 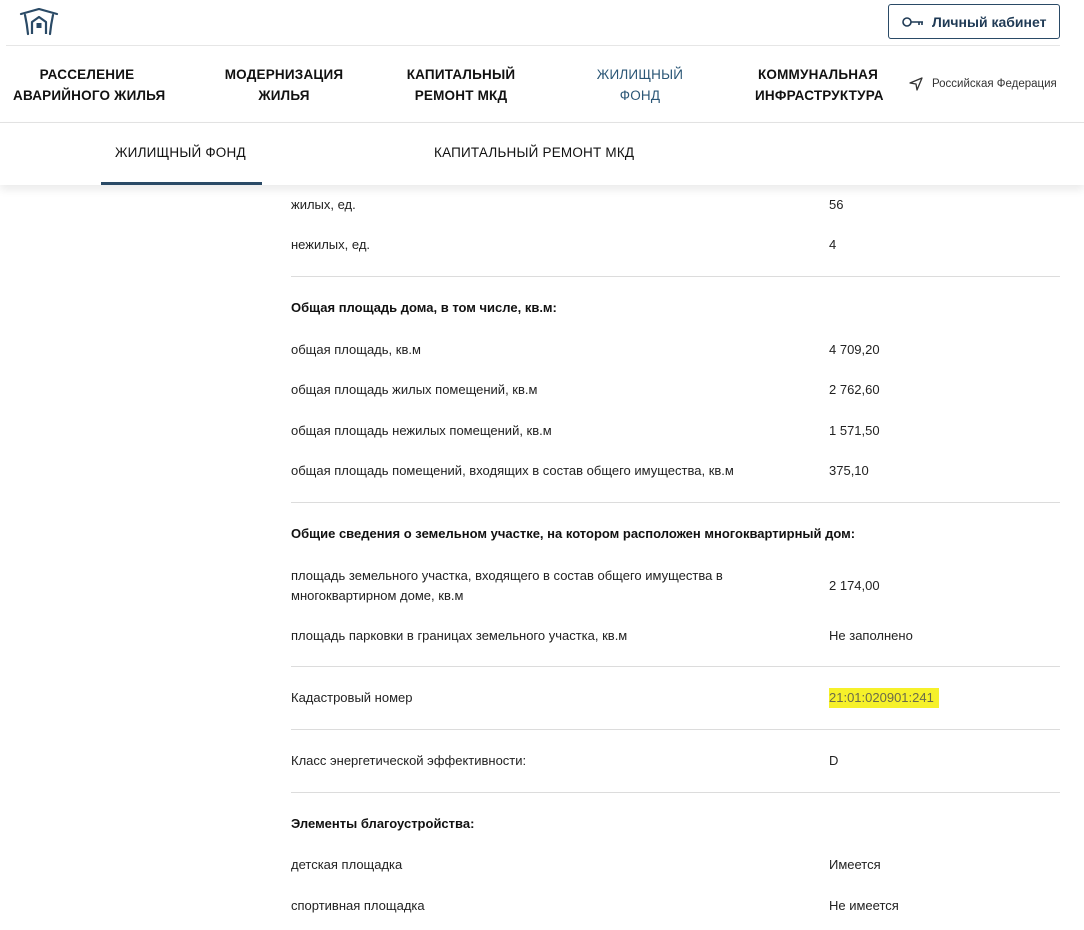 What do you see at coordinates (819, 85) in the screenshot?
I see `nav-item-communal-infrastructure: КОММУНАЛЬНАЯ ИНФРАСТРУКТУРА` at bounding box center [819, 85].